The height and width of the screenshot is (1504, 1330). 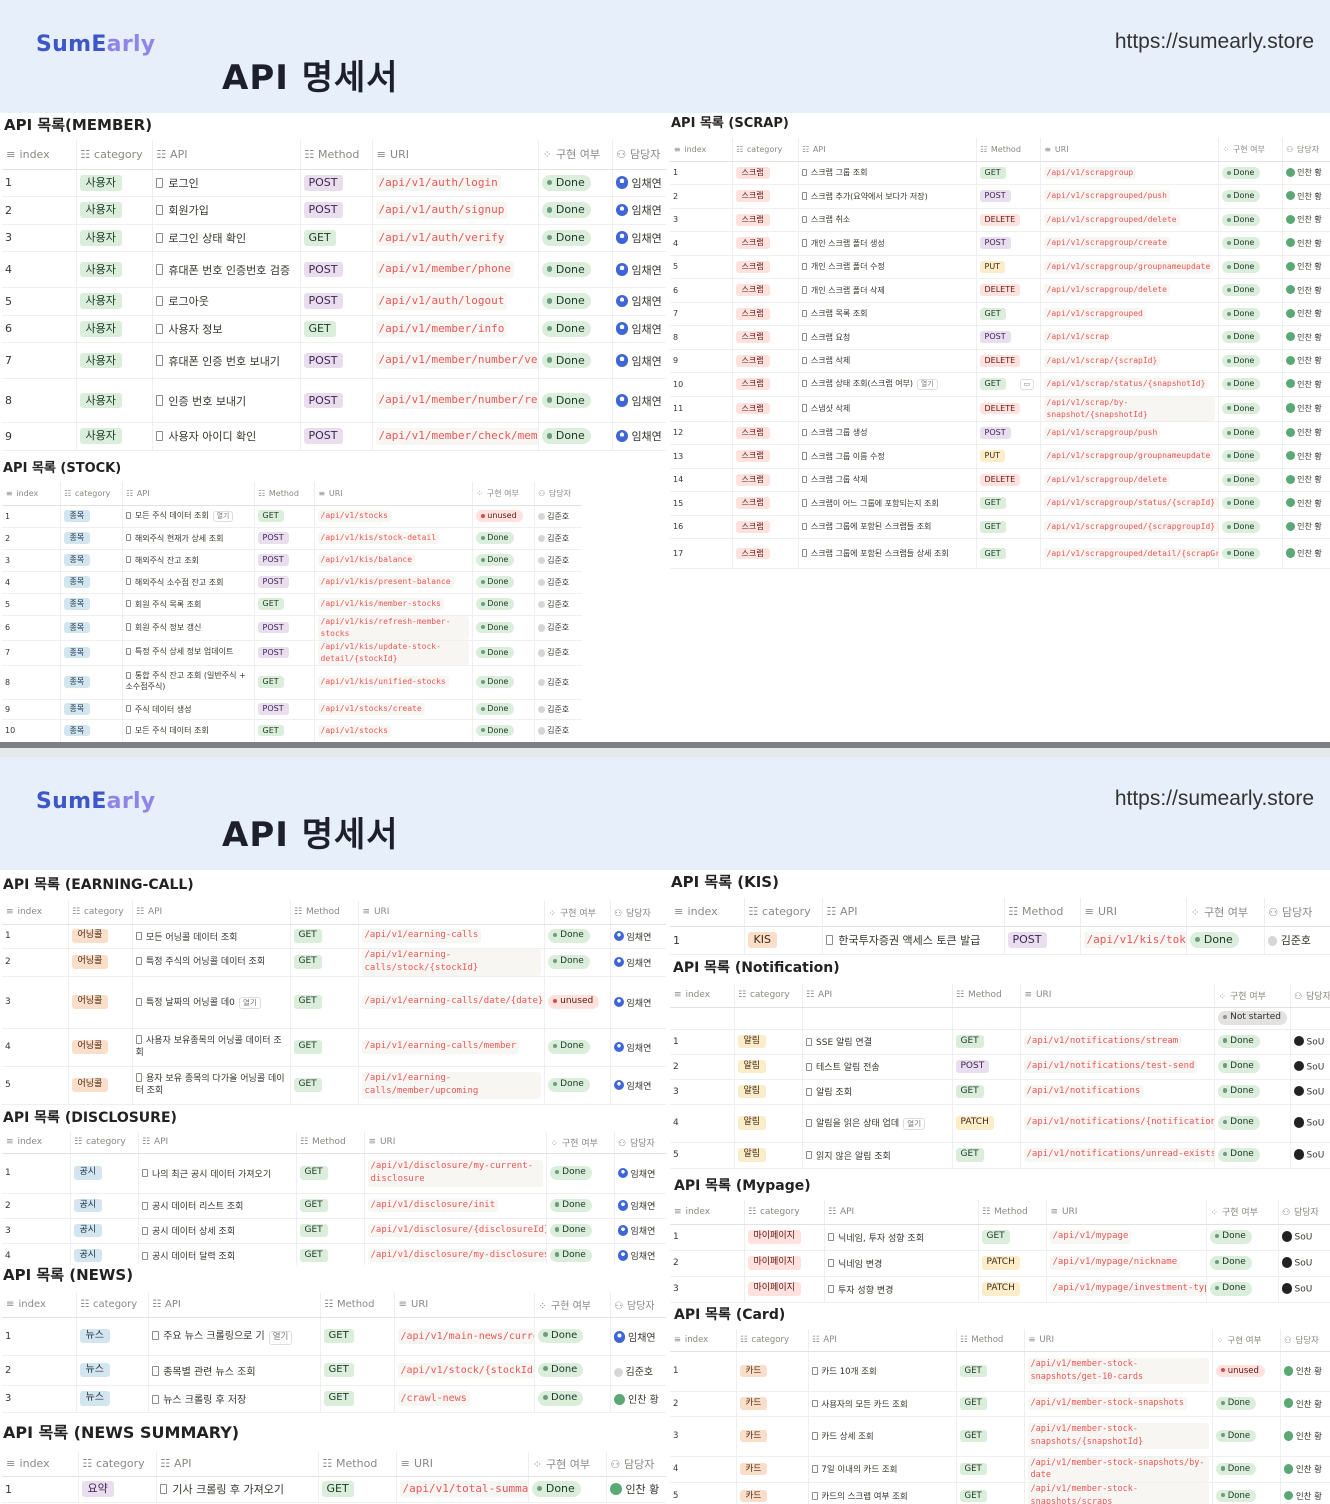 I want to click on api-name: 카드 10개 조회, so click(x=848, y=1372).